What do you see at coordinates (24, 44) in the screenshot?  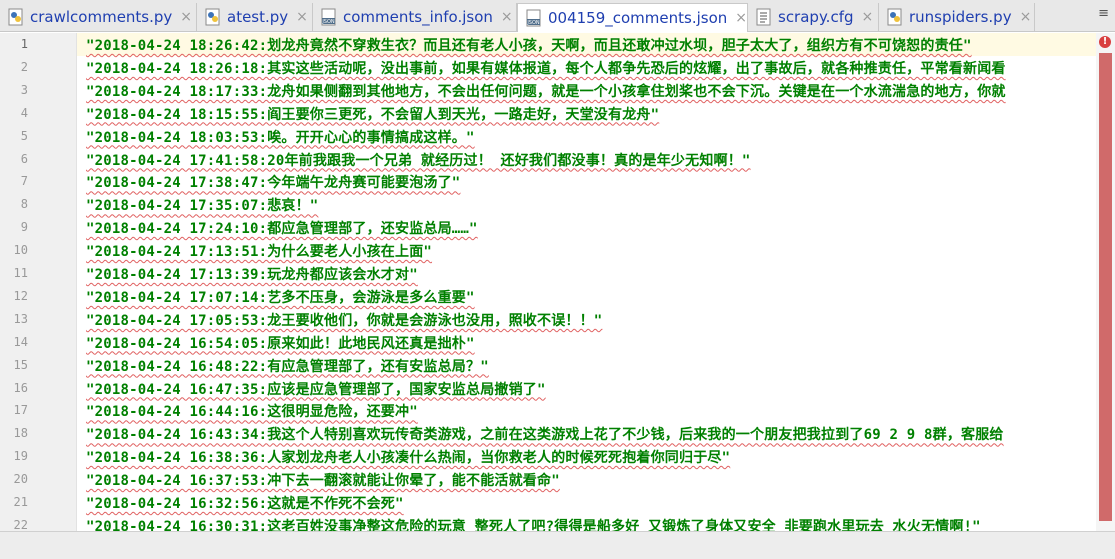 I see `line-number: 1` at bounding box center [24, 44].